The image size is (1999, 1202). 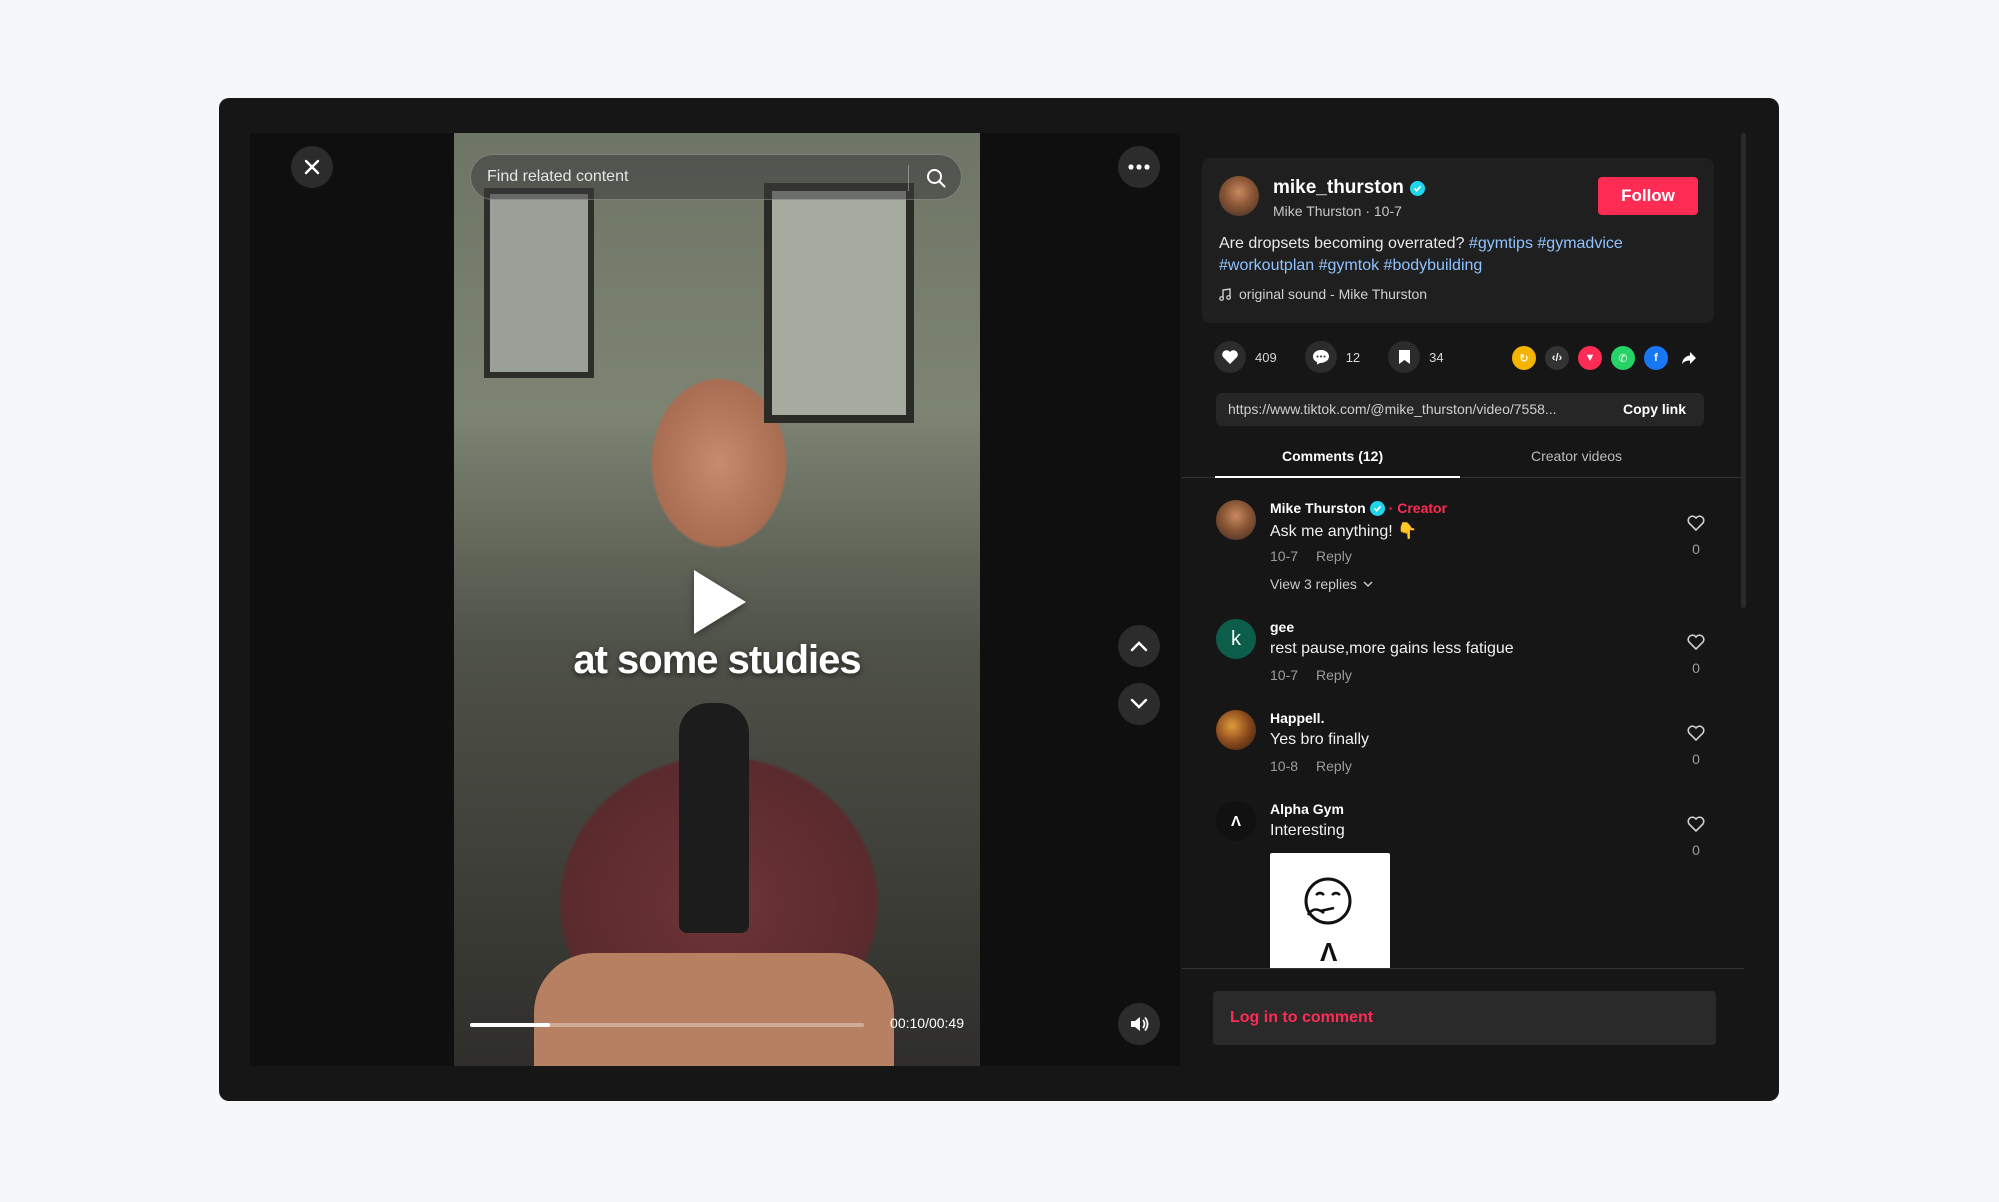 I want to click on hashtag: #gymtok, so click(x=1349, y=265).